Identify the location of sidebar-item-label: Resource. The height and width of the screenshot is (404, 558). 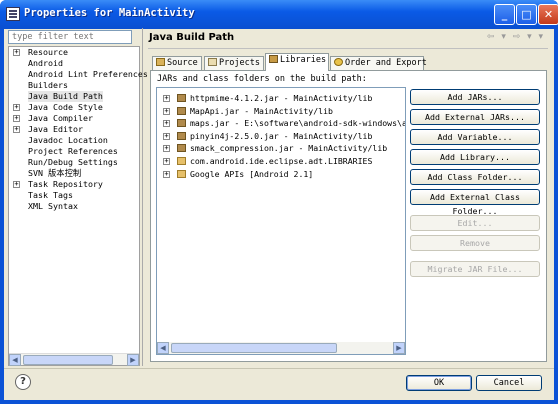
(48, 52).